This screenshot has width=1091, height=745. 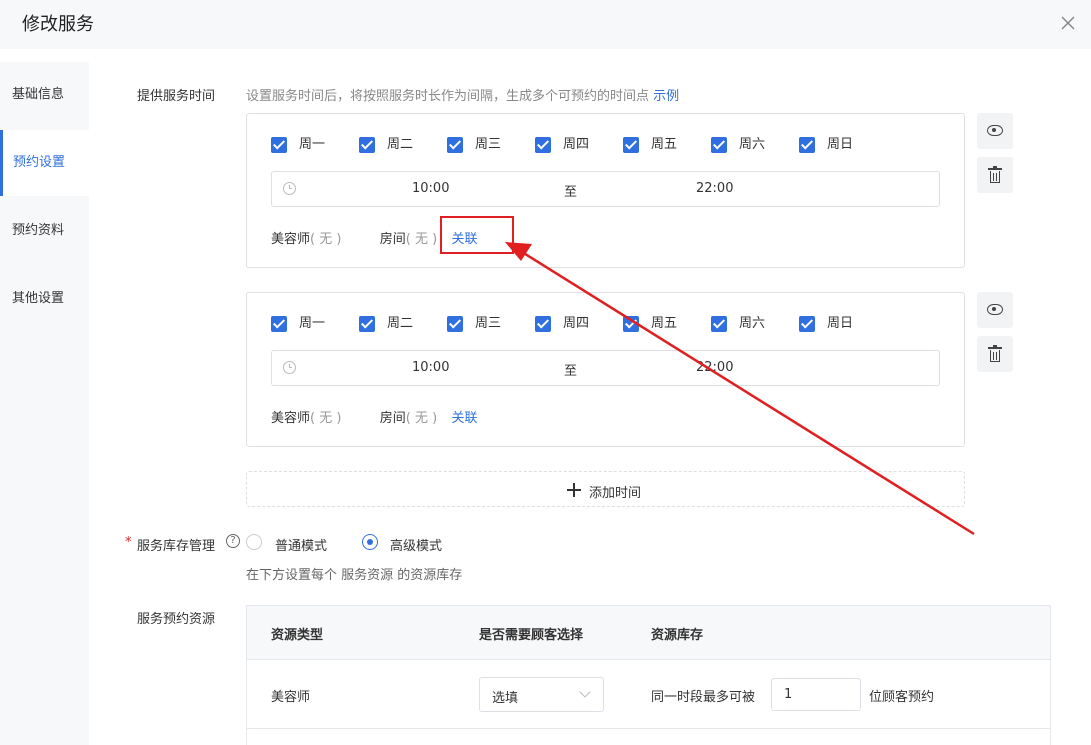 What do you see at coordinates (44, 231) in the screenshot?
I see `sidebar-item-booking-info: 预约资料` at bounding box center [44, 231].